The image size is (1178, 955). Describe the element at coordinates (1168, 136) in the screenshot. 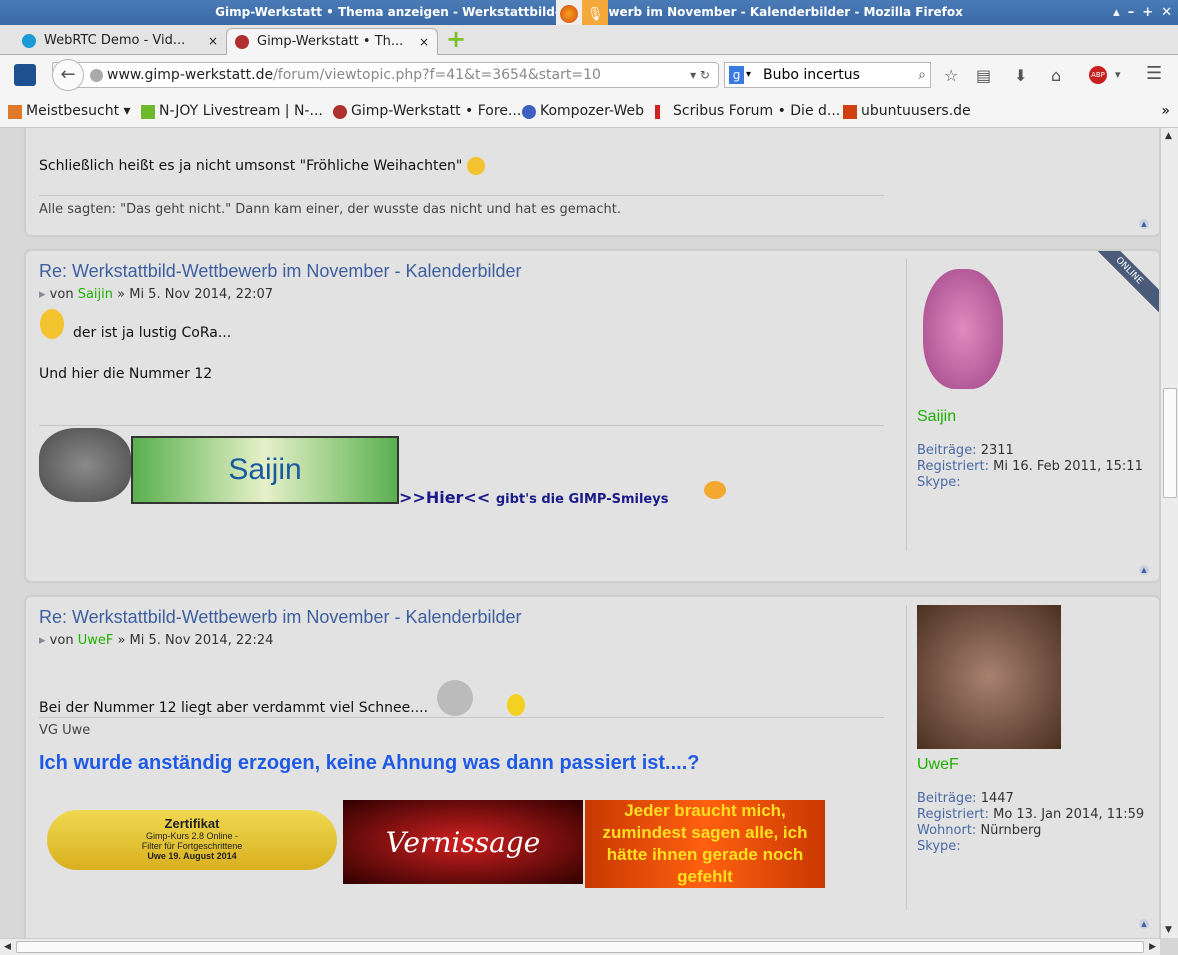

I see `scroll-up-arrow: ▲` at that location.